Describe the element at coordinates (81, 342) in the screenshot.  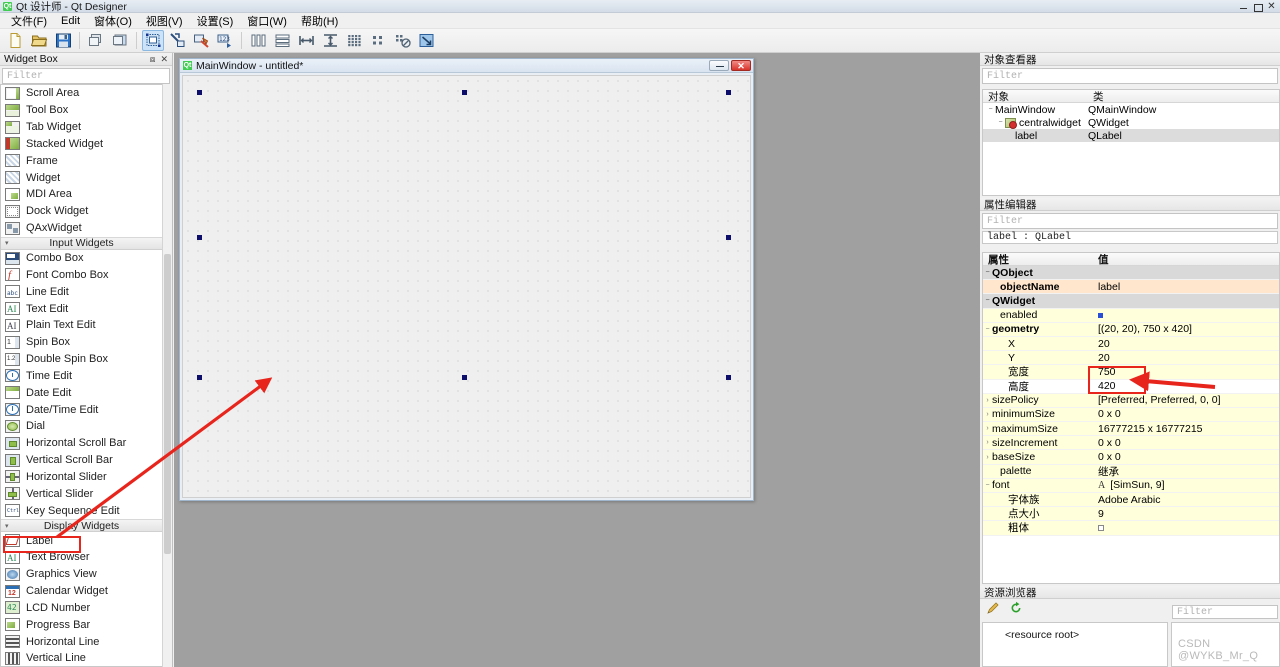
I see `widget-box-item-spin-box: 1 Spin Box` at that location.